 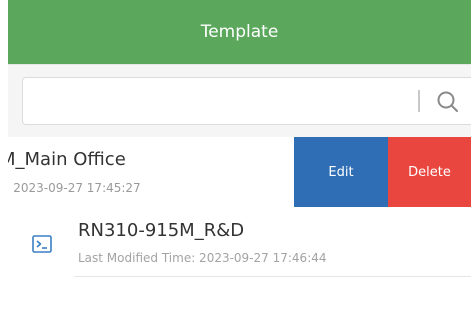 What do you see at coordinates (42, 244) in the screenshot?
I see `terminal-file-icon` at bounding box center [42, 244].